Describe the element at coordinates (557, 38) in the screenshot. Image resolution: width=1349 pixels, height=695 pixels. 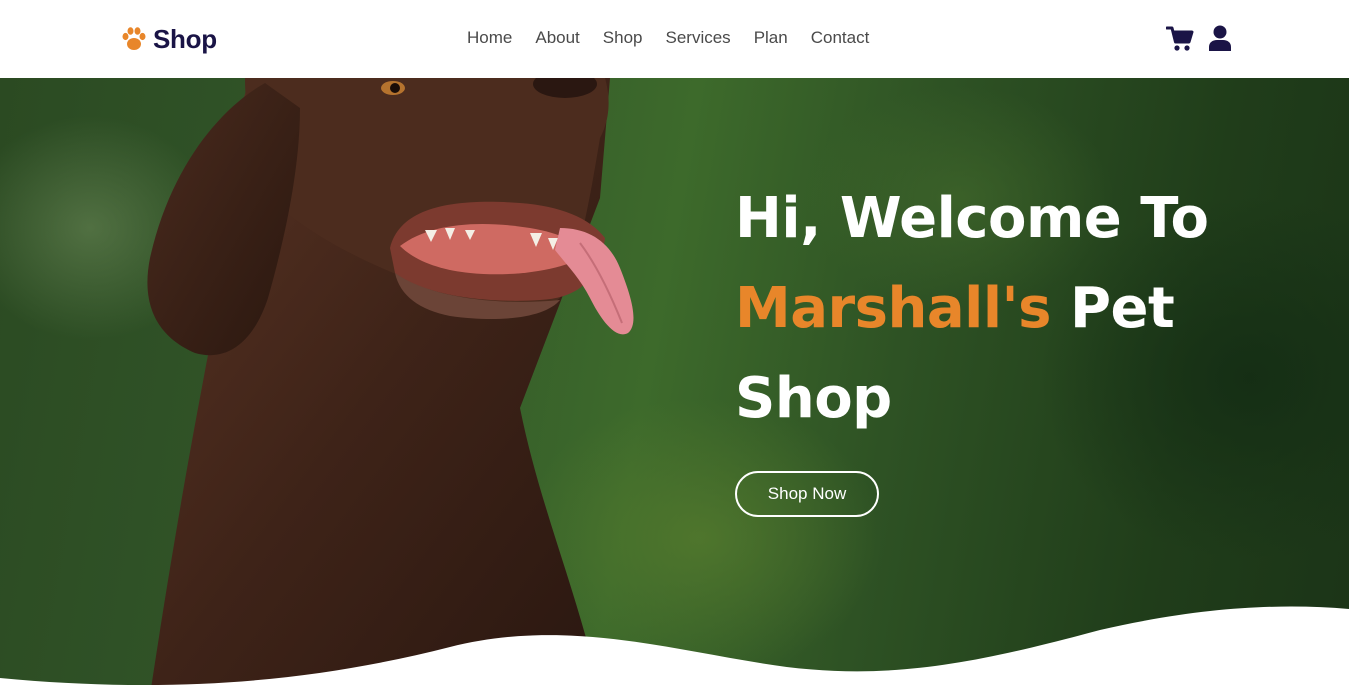
I see `nav-link-about: About` at that location.